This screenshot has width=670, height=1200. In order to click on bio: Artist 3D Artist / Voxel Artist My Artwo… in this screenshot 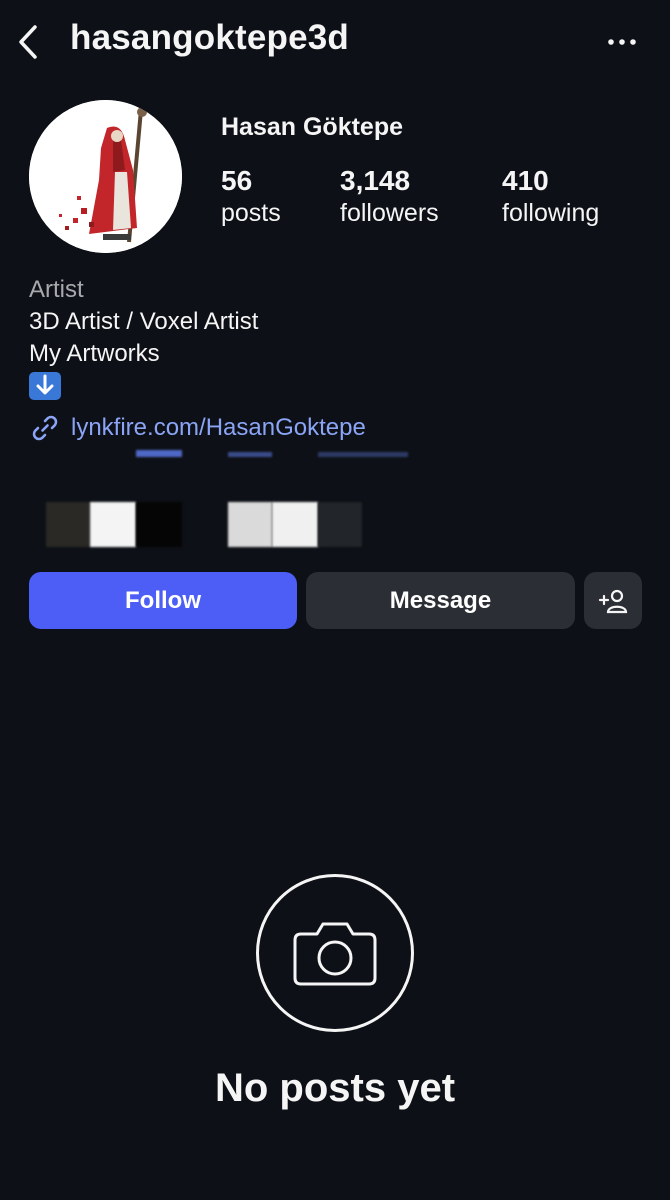, I will do `click(143, 340)`.